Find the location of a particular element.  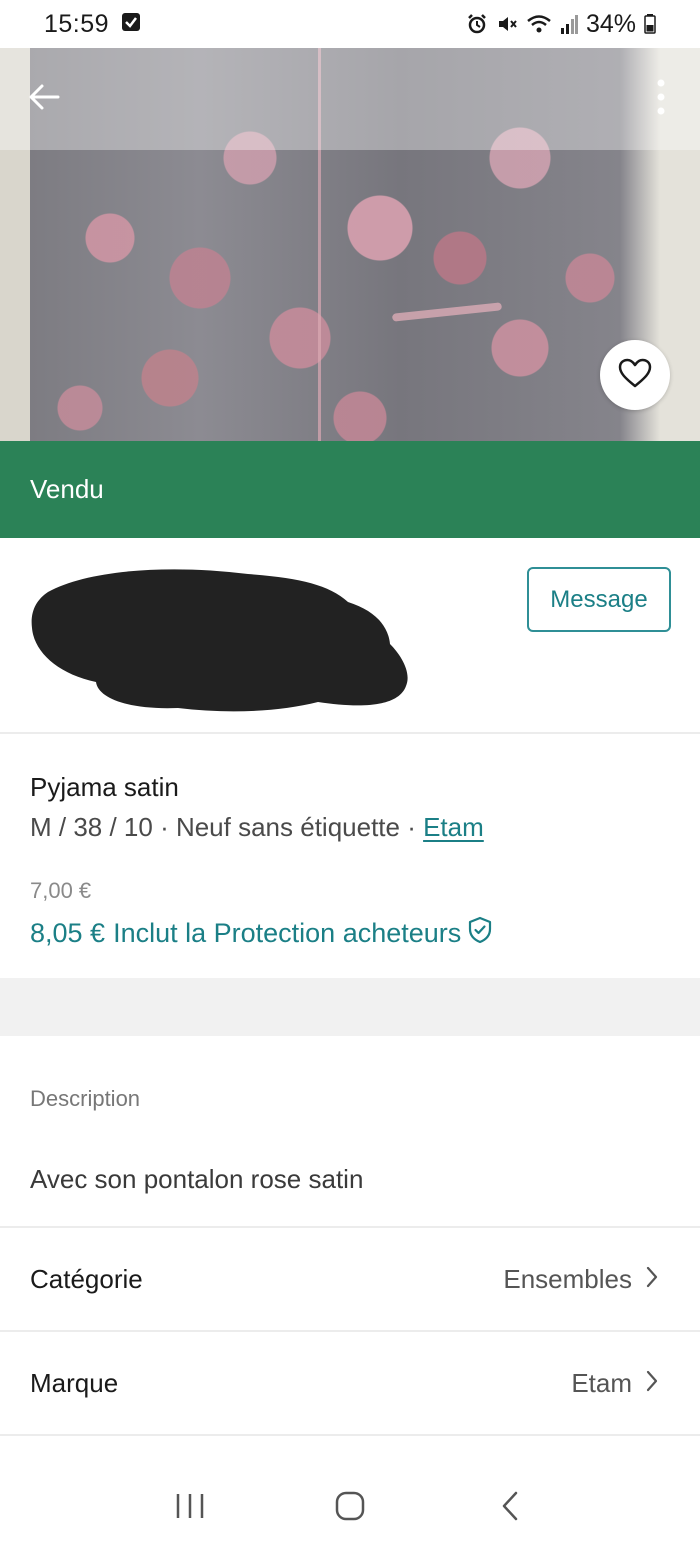

description-section: Description Avec son pontalon rose satin is located at coordinates (350, 1132).